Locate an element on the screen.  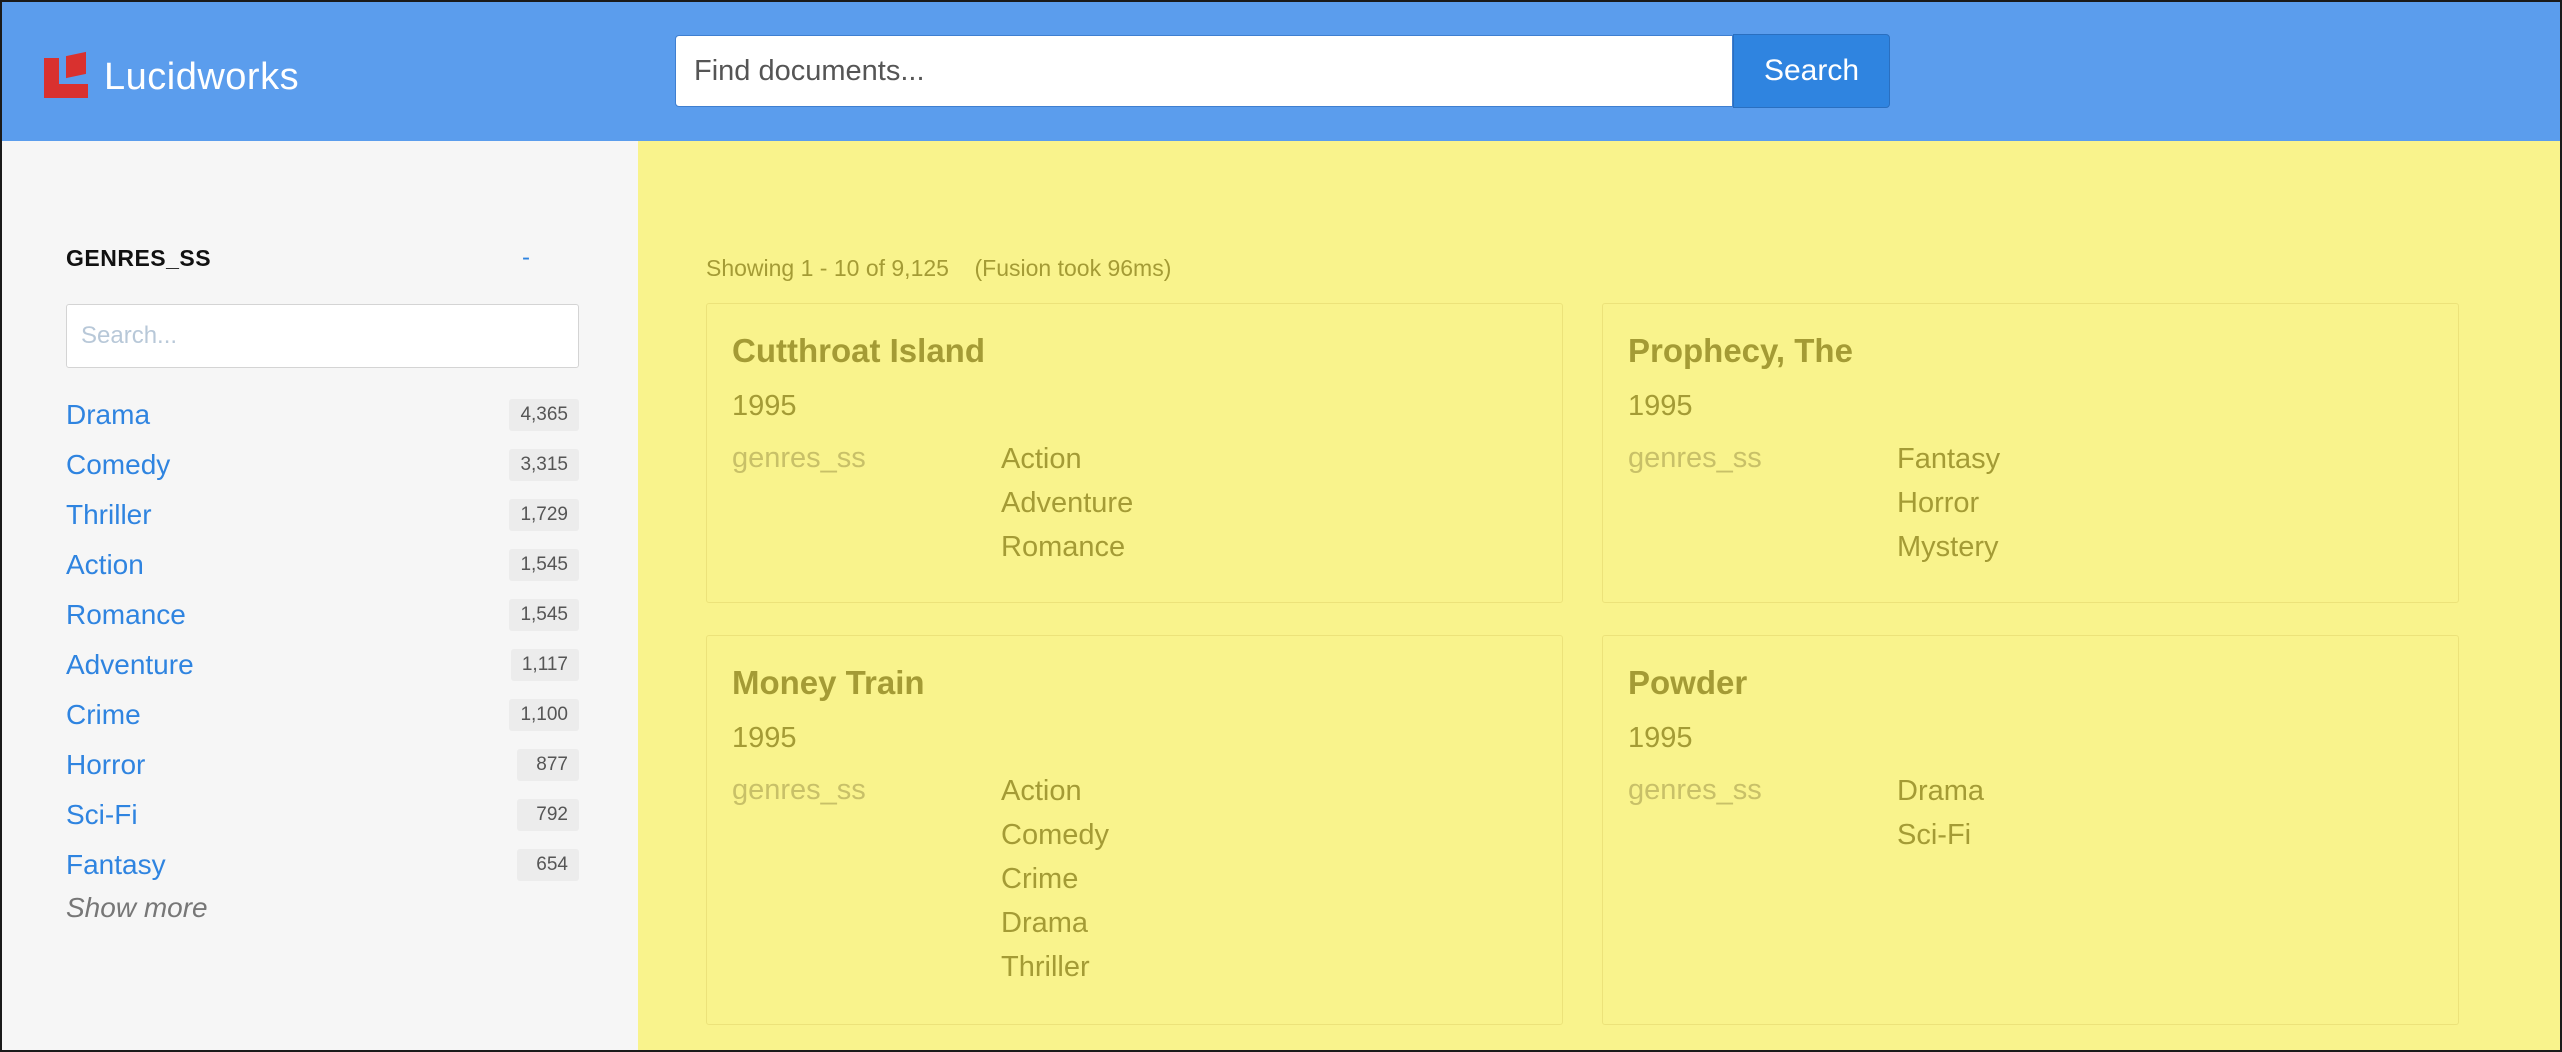
result-genre-list: Drama Sci-Fi is located at coordinates (1940, 818).